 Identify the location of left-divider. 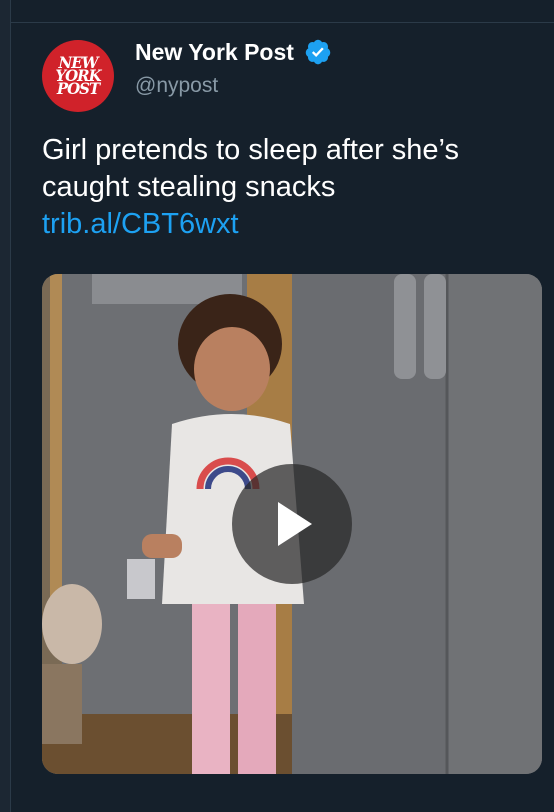
(5, 406).